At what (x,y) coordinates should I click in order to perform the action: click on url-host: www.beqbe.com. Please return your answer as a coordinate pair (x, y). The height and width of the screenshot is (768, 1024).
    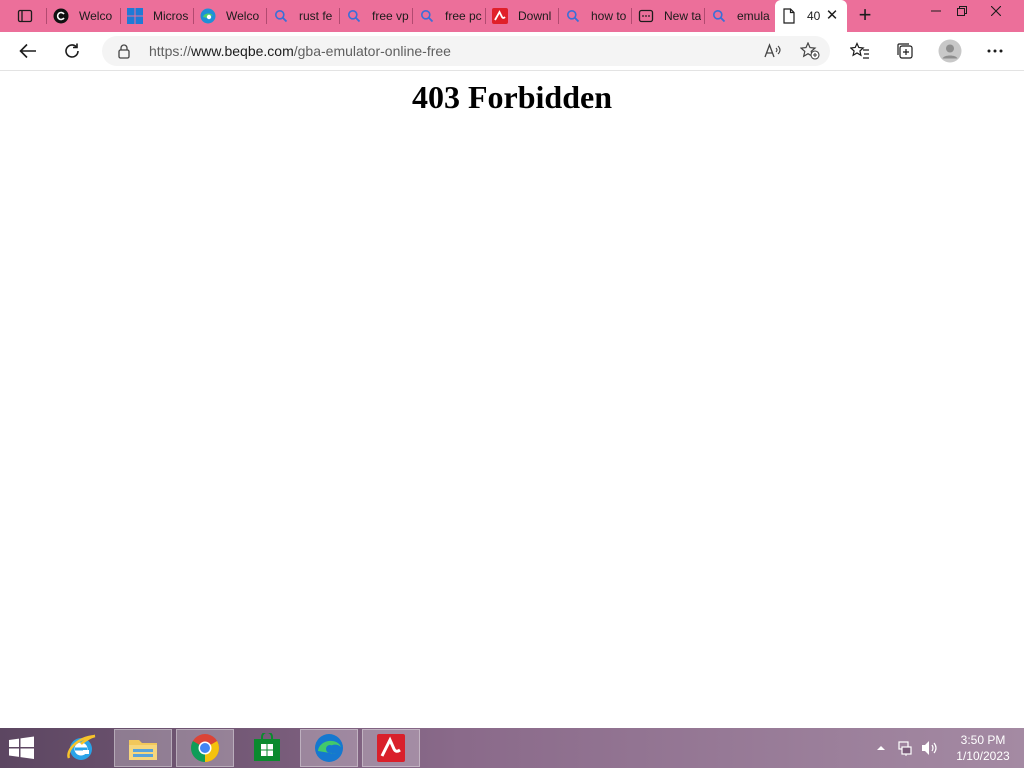
    Looking at the image, I should click on (242, 51).